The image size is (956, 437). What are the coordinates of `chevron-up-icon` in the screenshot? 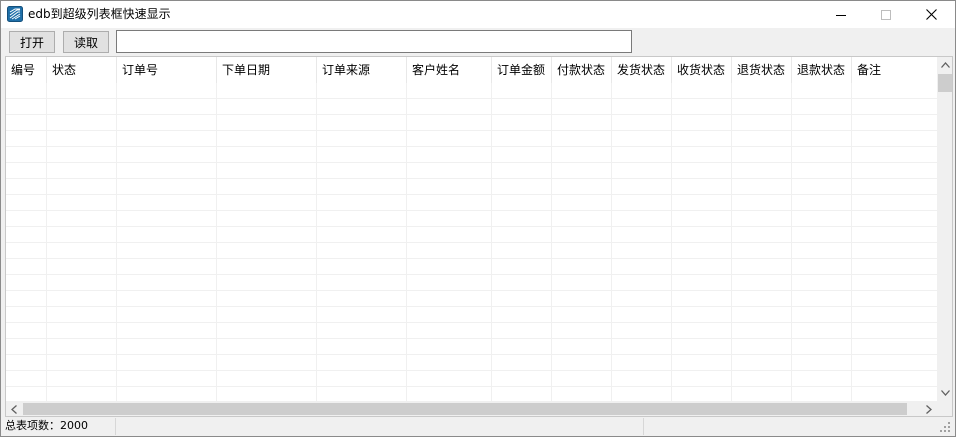 It's located at (945, 65).